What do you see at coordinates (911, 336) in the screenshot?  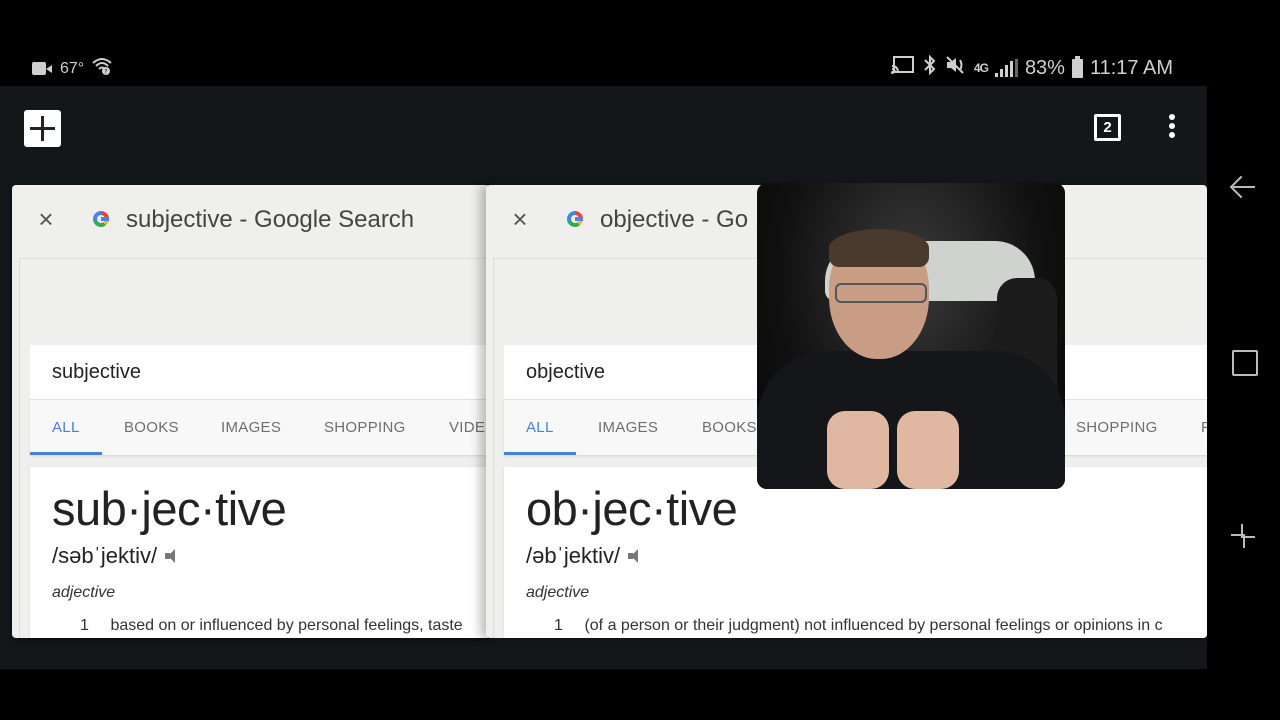 I see `webcam-video-overlay` at bounding box center [911, 336].